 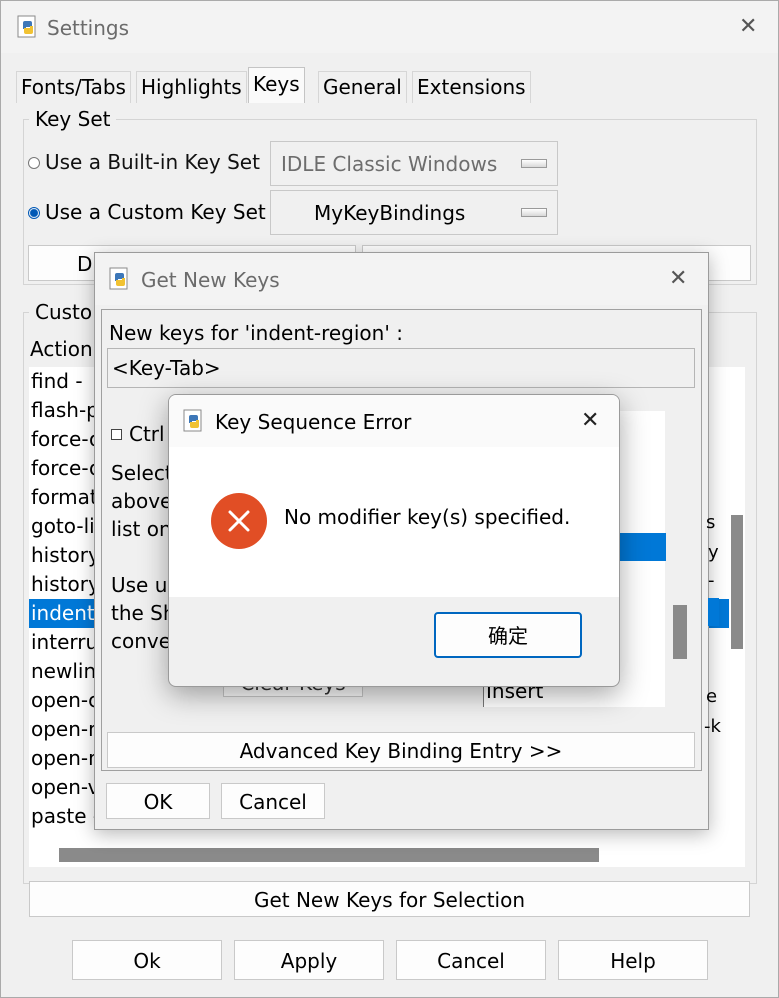 I want to click on apply-button: Apply, so click(x=309, y=960).